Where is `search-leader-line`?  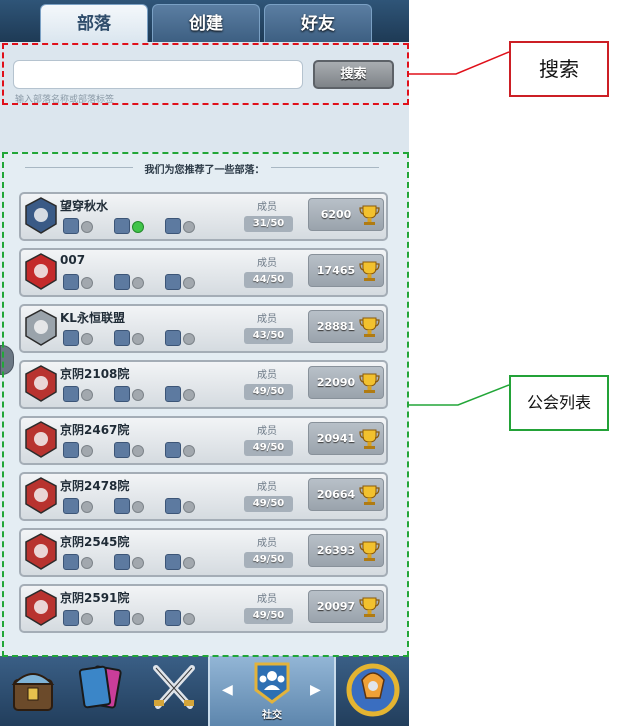 search-leader-line is located at coordinates (459, 63).